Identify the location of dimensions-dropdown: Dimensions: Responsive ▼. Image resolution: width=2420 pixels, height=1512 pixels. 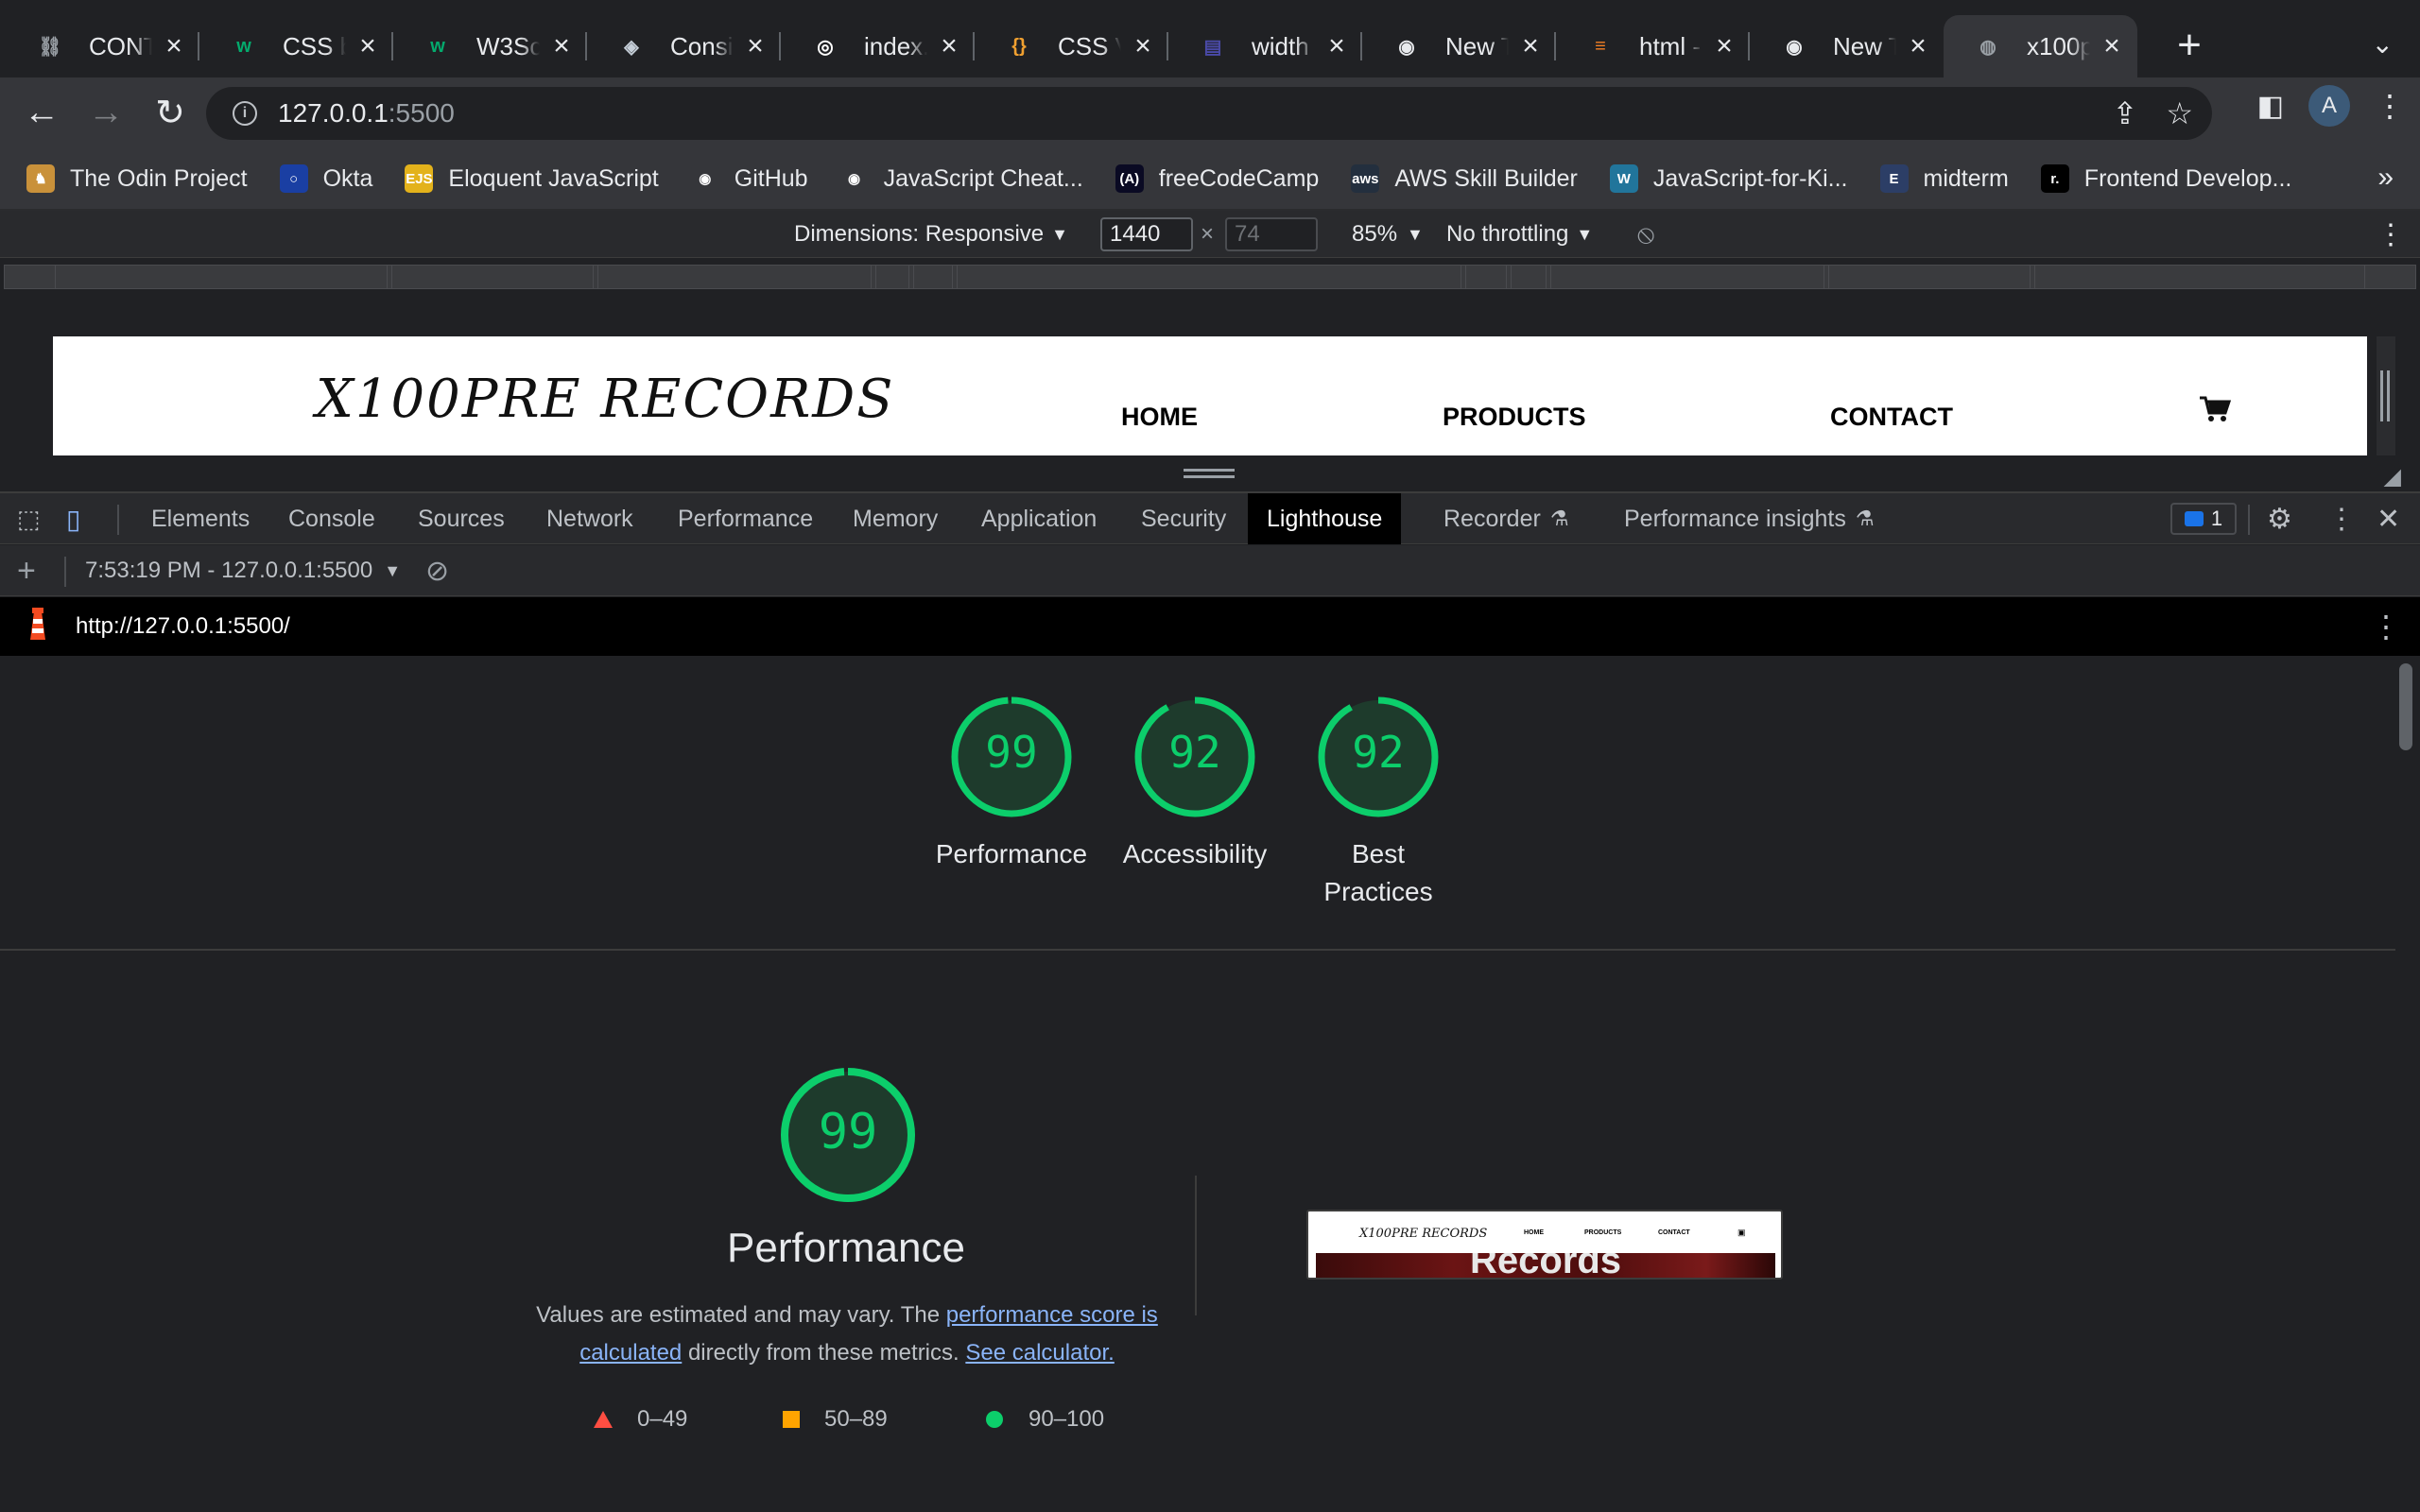
(931, 234).